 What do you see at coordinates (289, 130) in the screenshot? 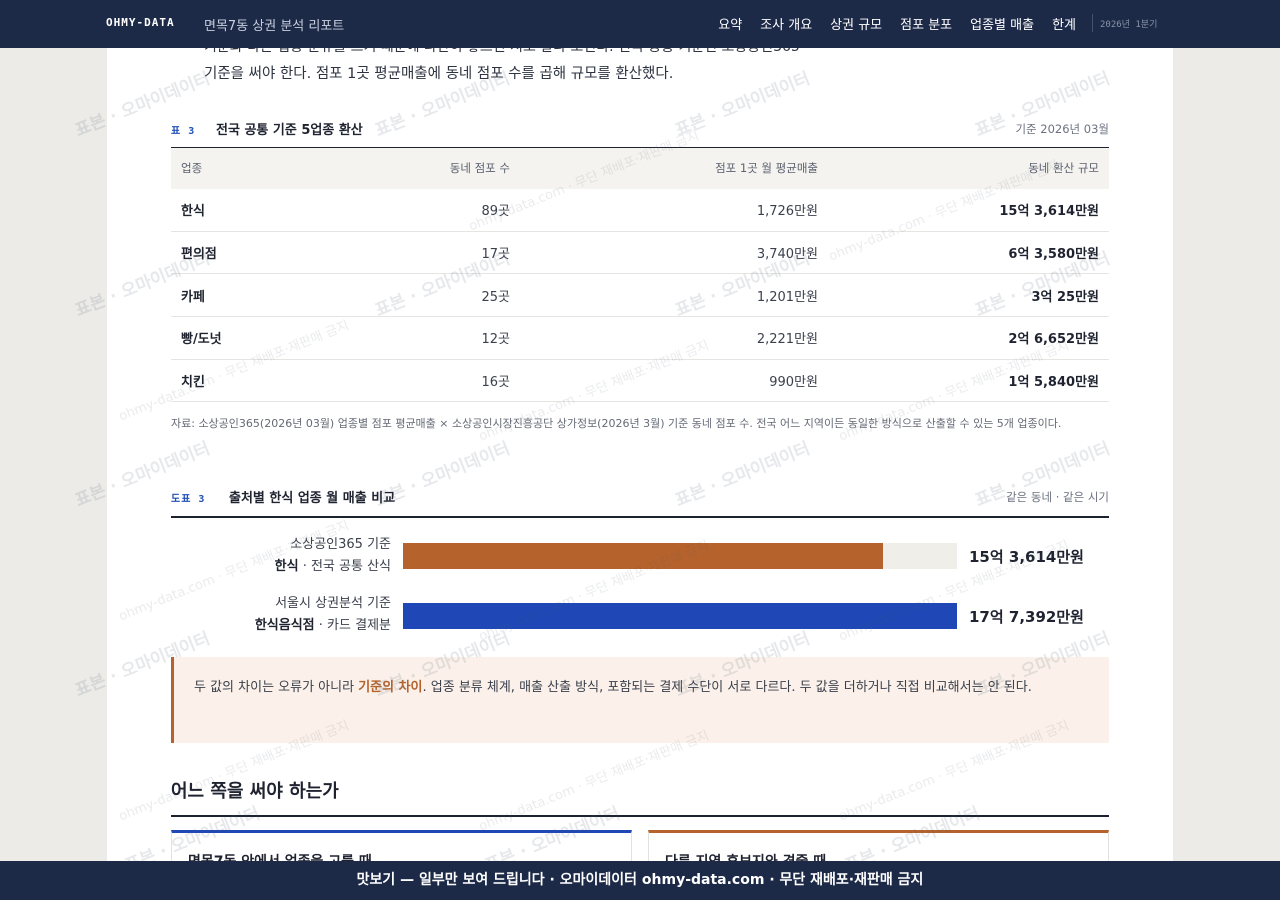
I see `table-title: 전국 공통 기준 5업종 환산` at bounding box center [289, 130].